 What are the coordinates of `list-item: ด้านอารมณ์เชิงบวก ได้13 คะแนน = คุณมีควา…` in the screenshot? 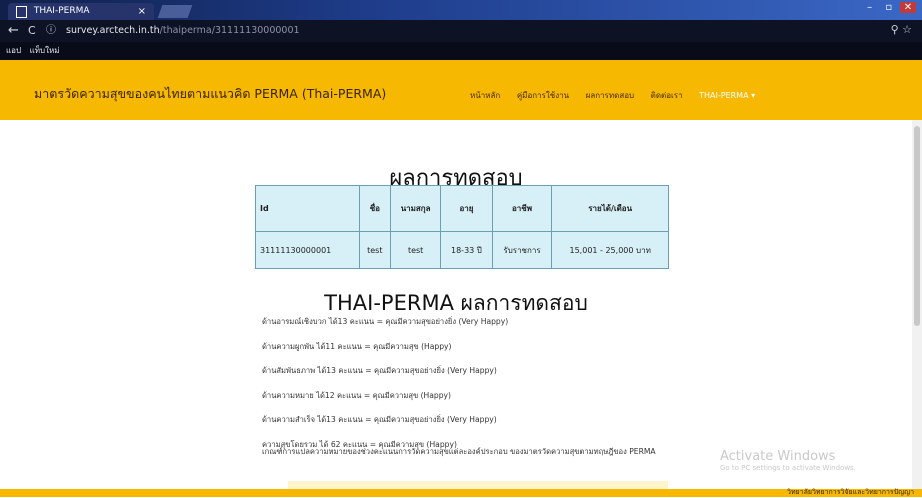 It's located at (385, 321).